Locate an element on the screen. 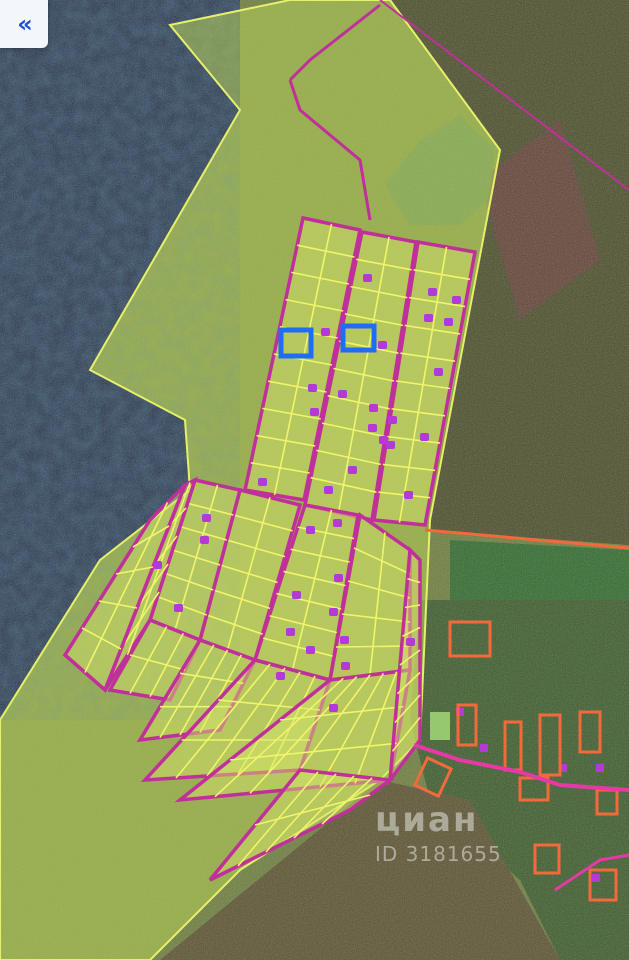 This screenshot has width=629, height=960. double-chevron-left-icon: « is located at coordinates (24, 24).